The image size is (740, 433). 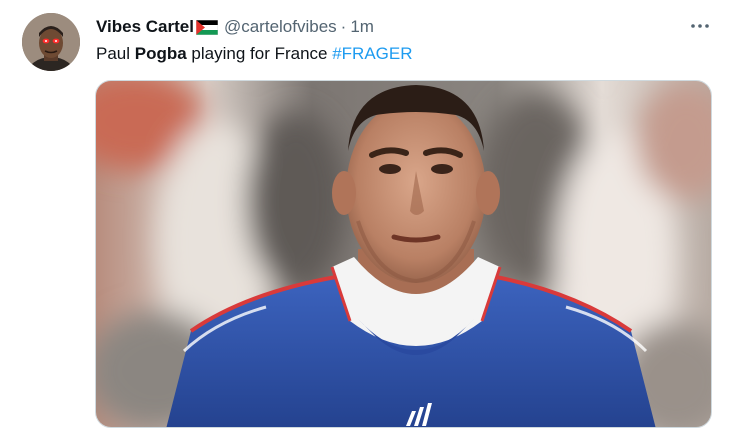 I want to click on display-name: Vibes Cartel, so click(x=145, y=27).